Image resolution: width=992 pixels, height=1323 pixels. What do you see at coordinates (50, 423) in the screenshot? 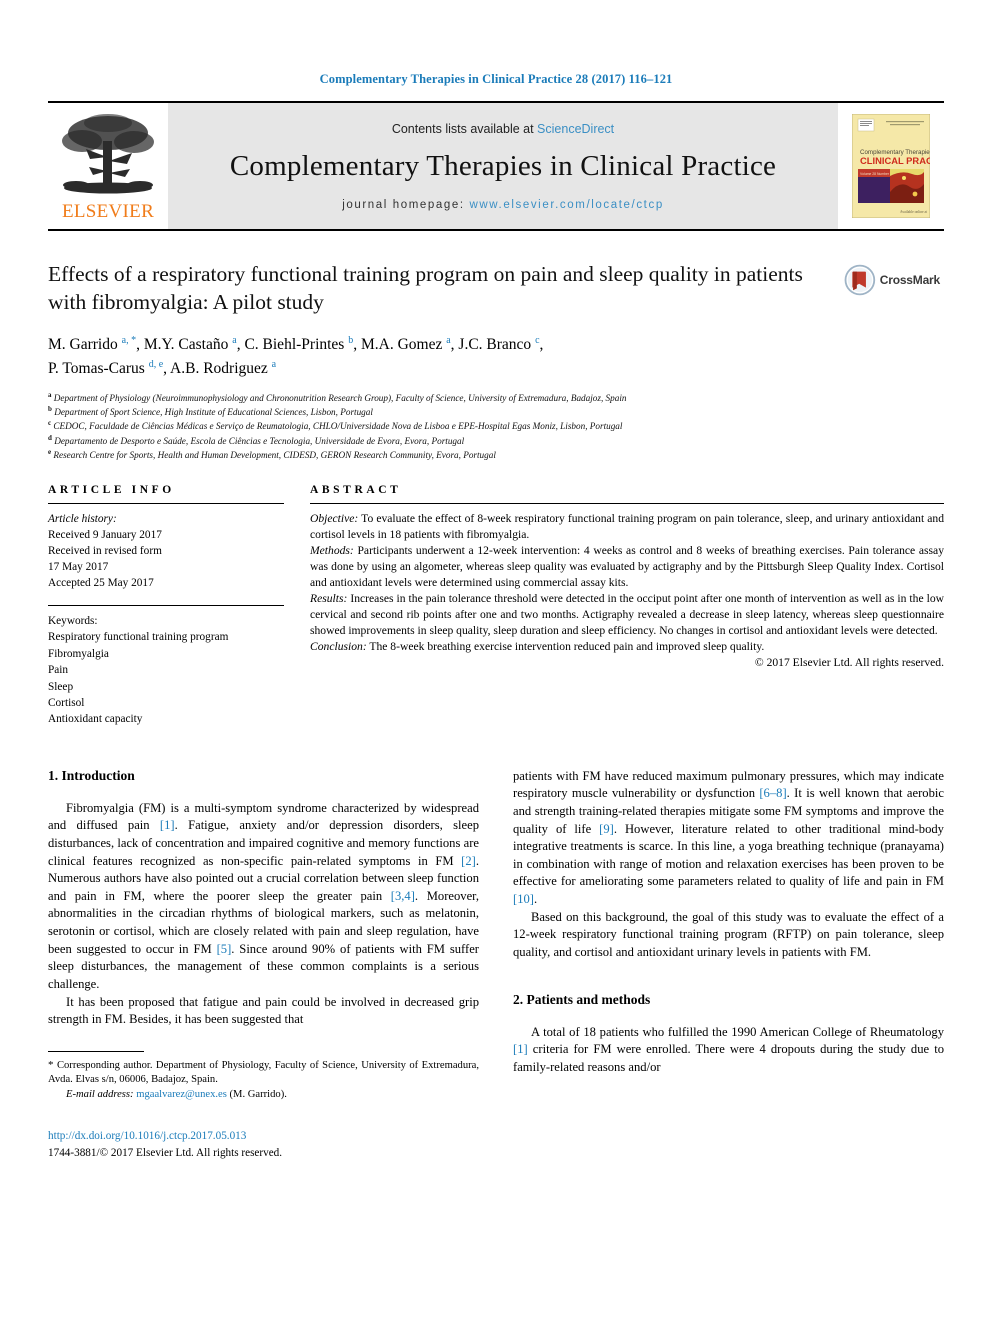
I see `affiliation-mark: c` at bounding box center [50, 423].